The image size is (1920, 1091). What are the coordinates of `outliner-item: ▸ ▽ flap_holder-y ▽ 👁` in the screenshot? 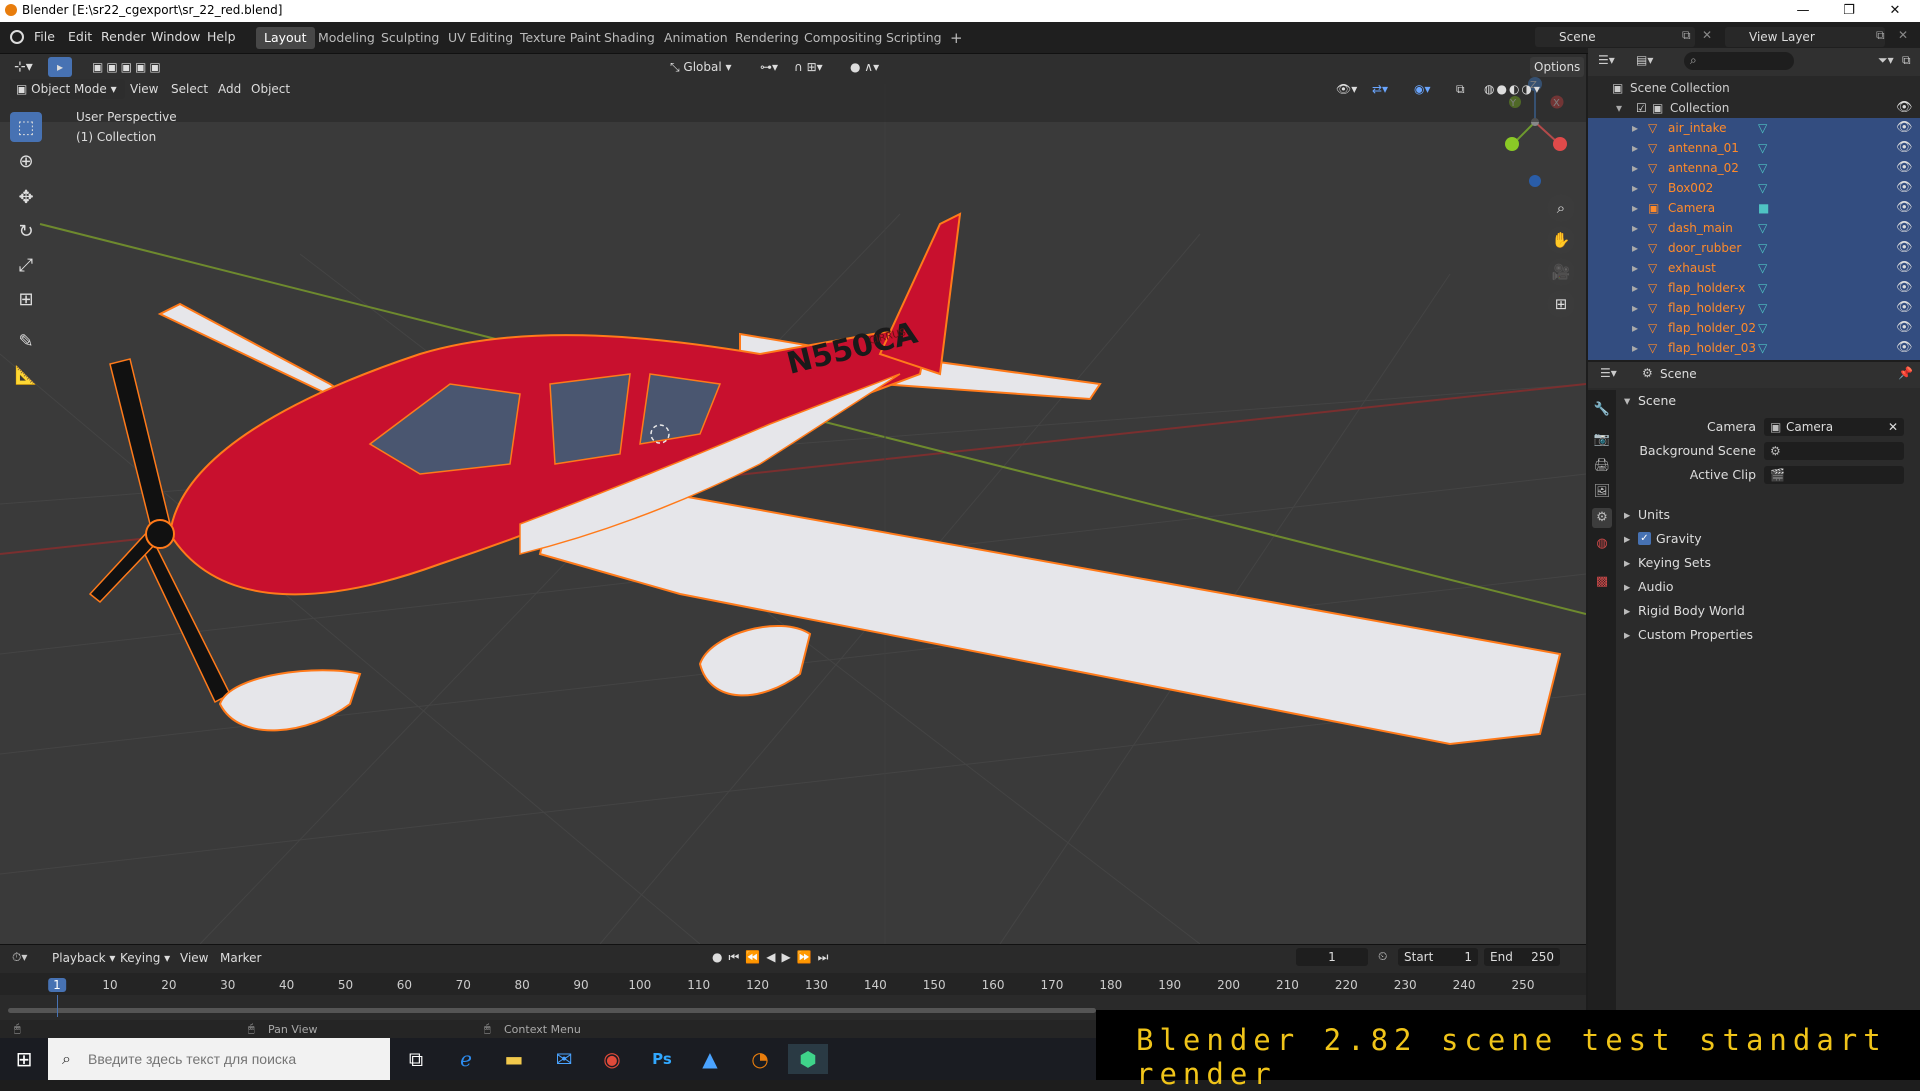 It's located at (1754, 308).